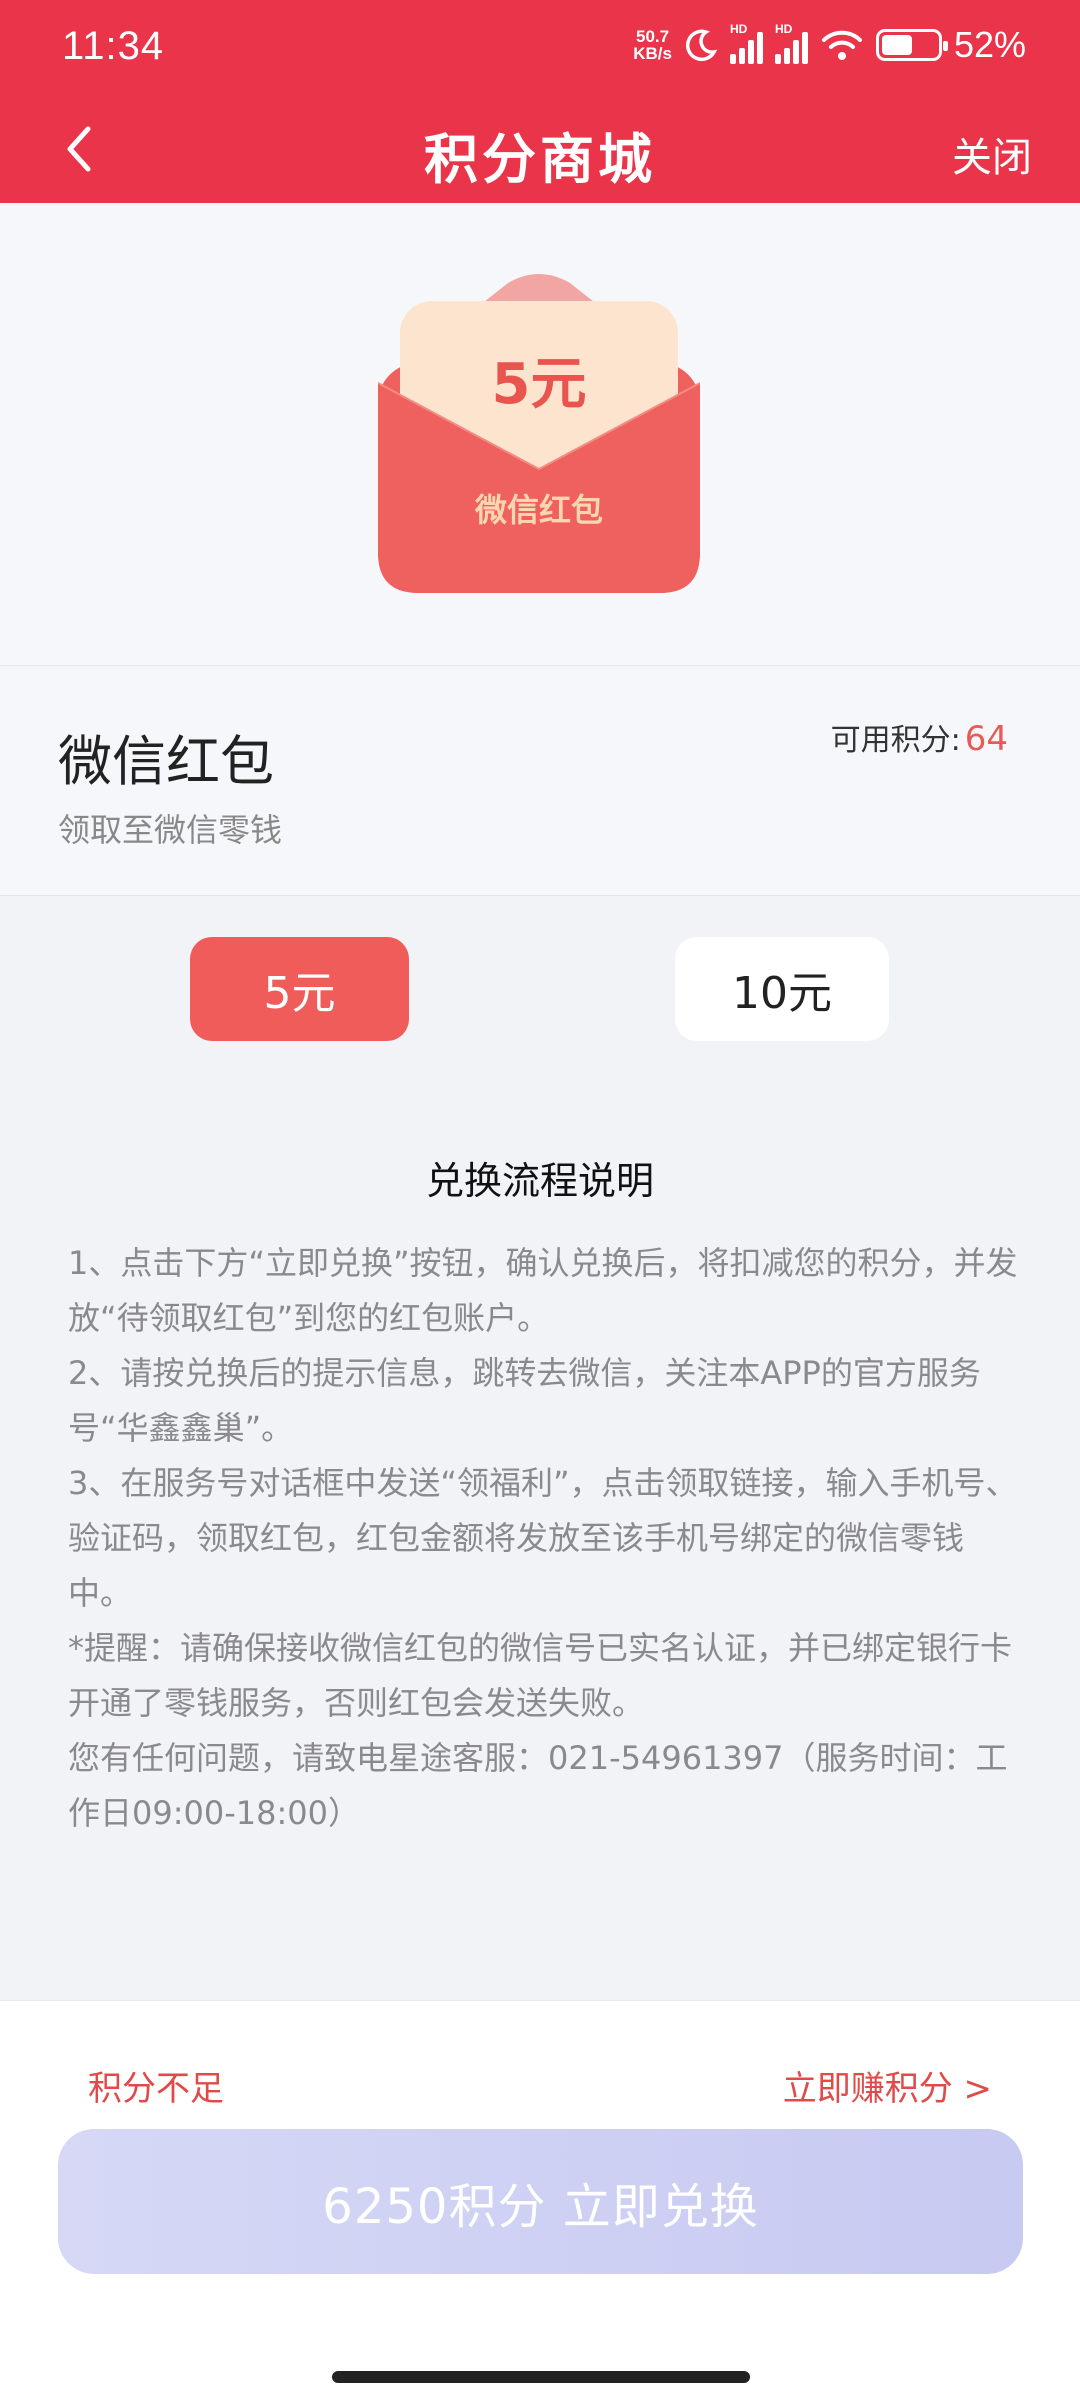 This screenshot has width=1080, height=2400. Describe the element at coordinates (652, 45) in the screenshot. I see `network-speed: 50.7 KB/s` at that location.